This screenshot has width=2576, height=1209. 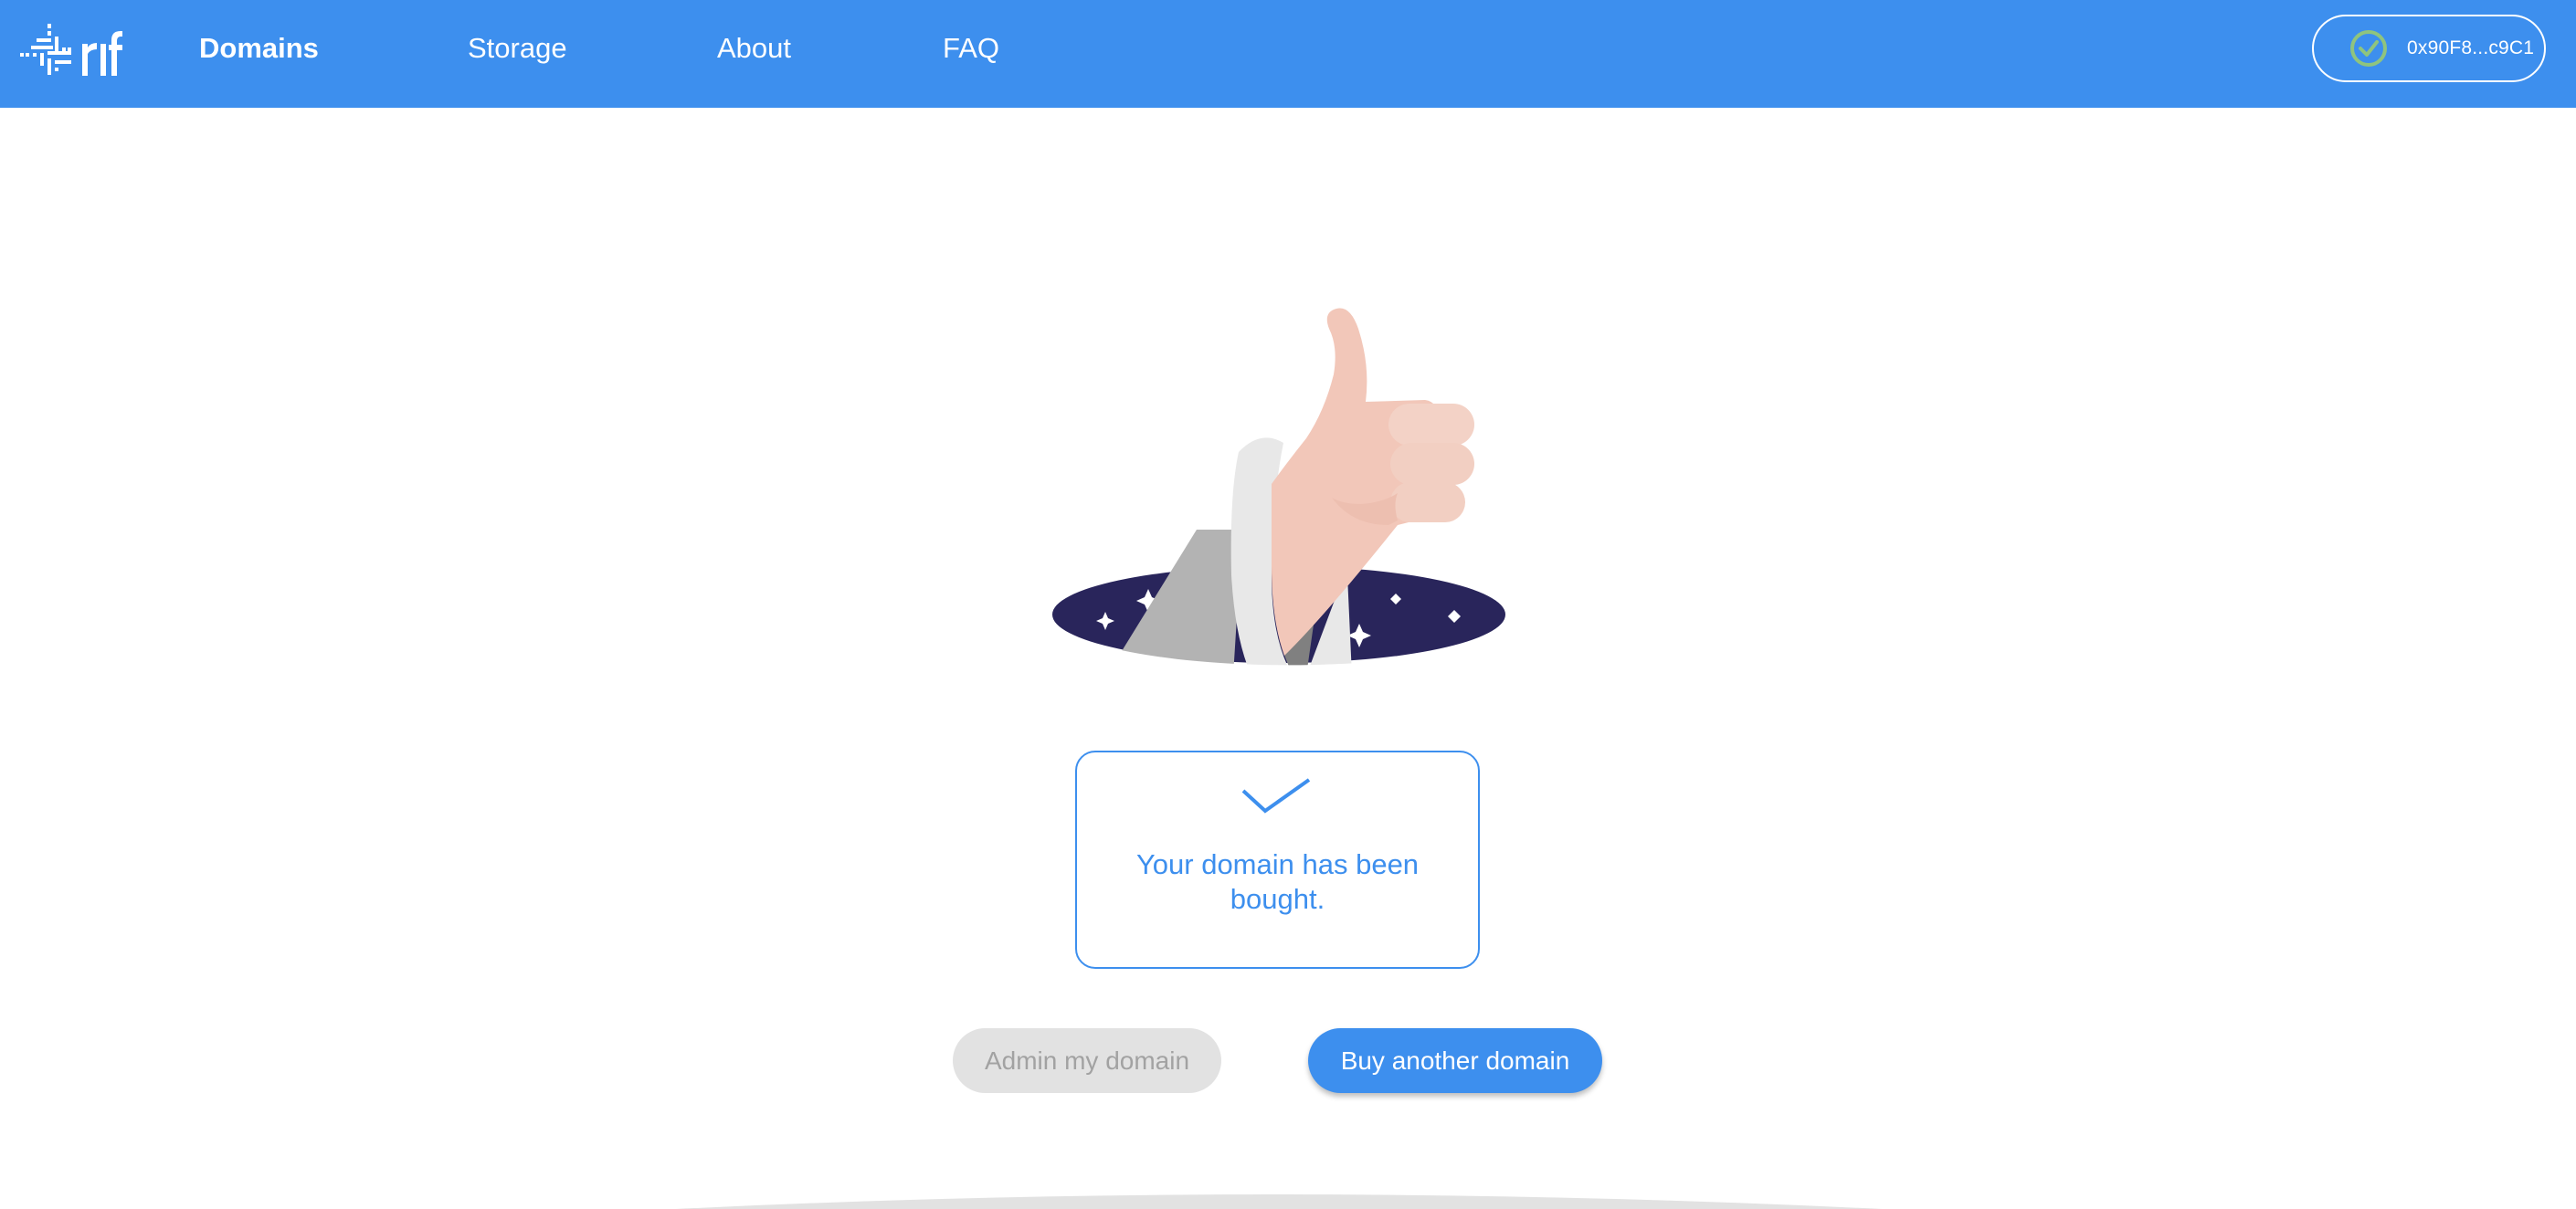 What do you see at coordinates (259, 48) in the screenshot?
I see `nav-domains: Domains` at bounding box center [259, 48].